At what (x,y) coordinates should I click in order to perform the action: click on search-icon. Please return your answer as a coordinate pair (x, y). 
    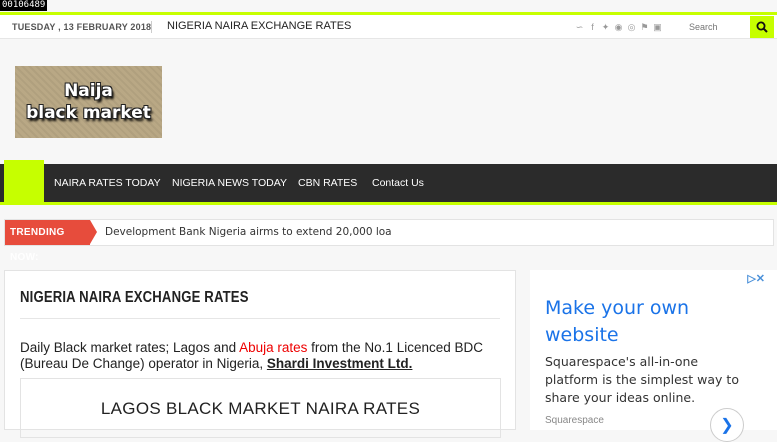
    Looking at the image, I should click on (762, 27).